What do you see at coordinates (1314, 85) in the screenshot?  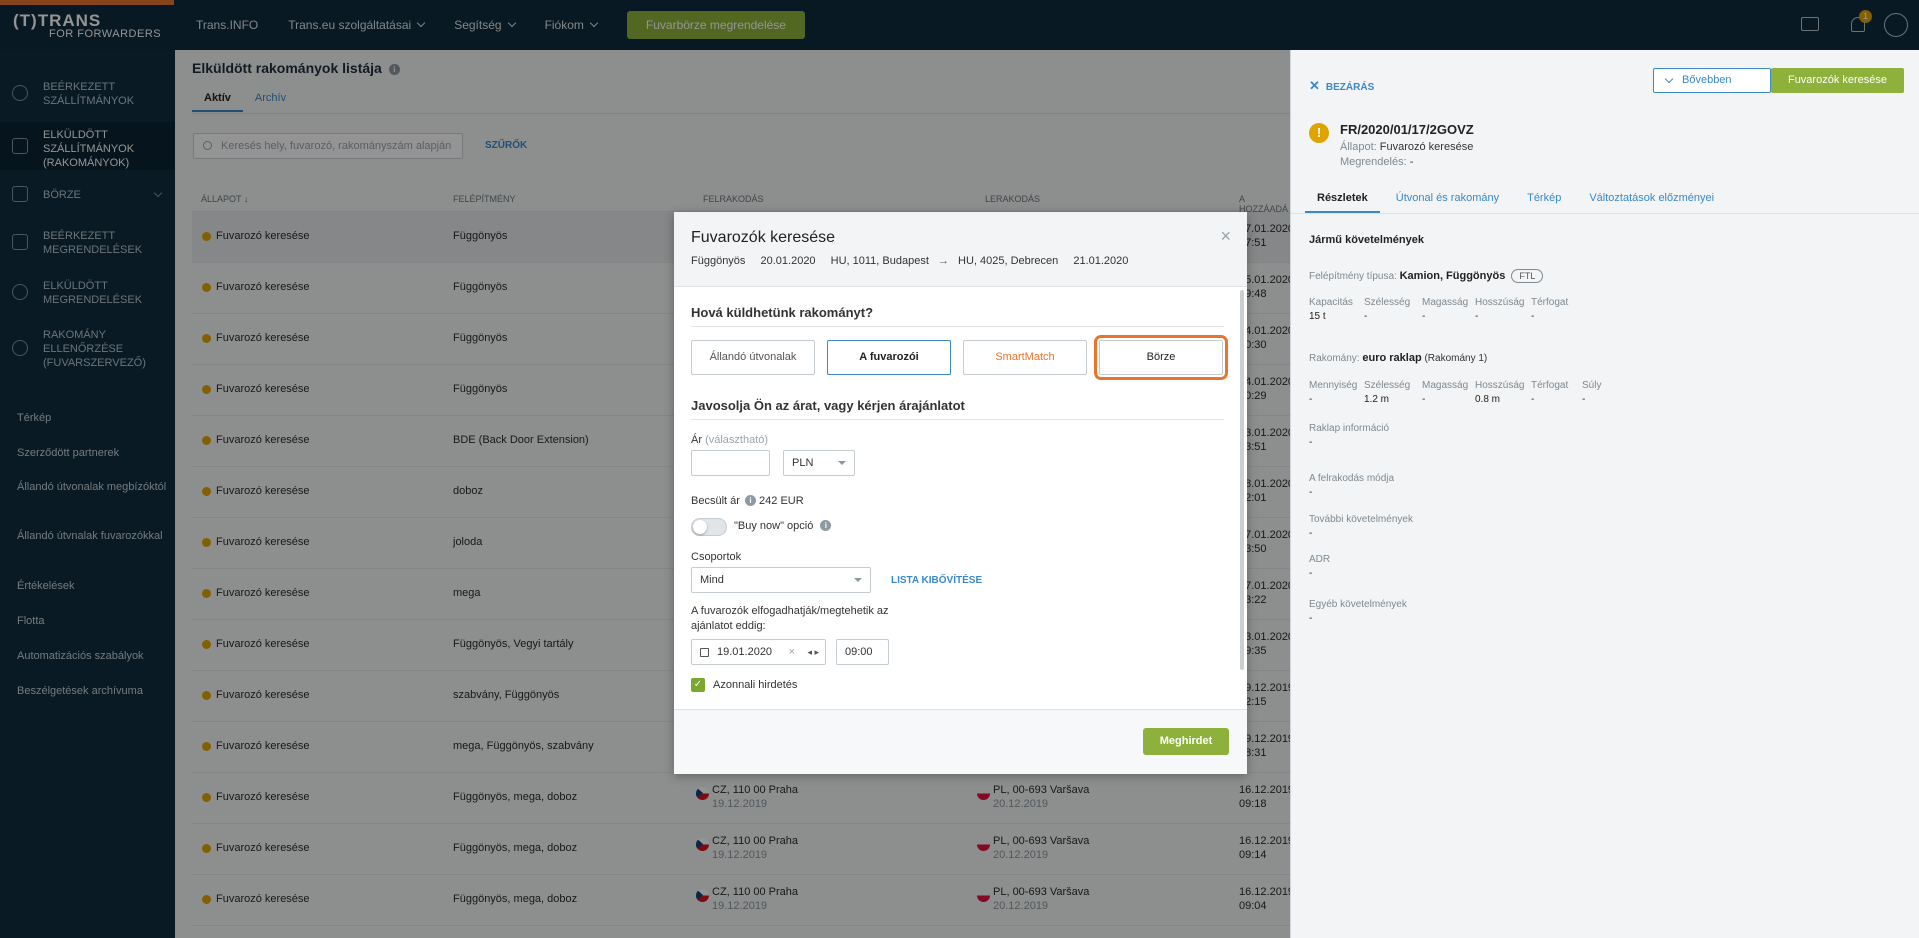 I see `close-icon: ✕` at bounding box center [1314, 85].